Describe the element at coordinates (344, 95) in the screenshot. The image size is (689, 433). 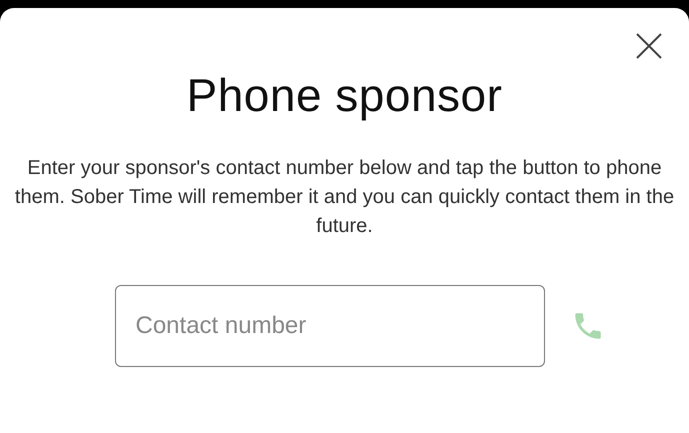
I see `dialog-title: Phone sponsor` at that location.